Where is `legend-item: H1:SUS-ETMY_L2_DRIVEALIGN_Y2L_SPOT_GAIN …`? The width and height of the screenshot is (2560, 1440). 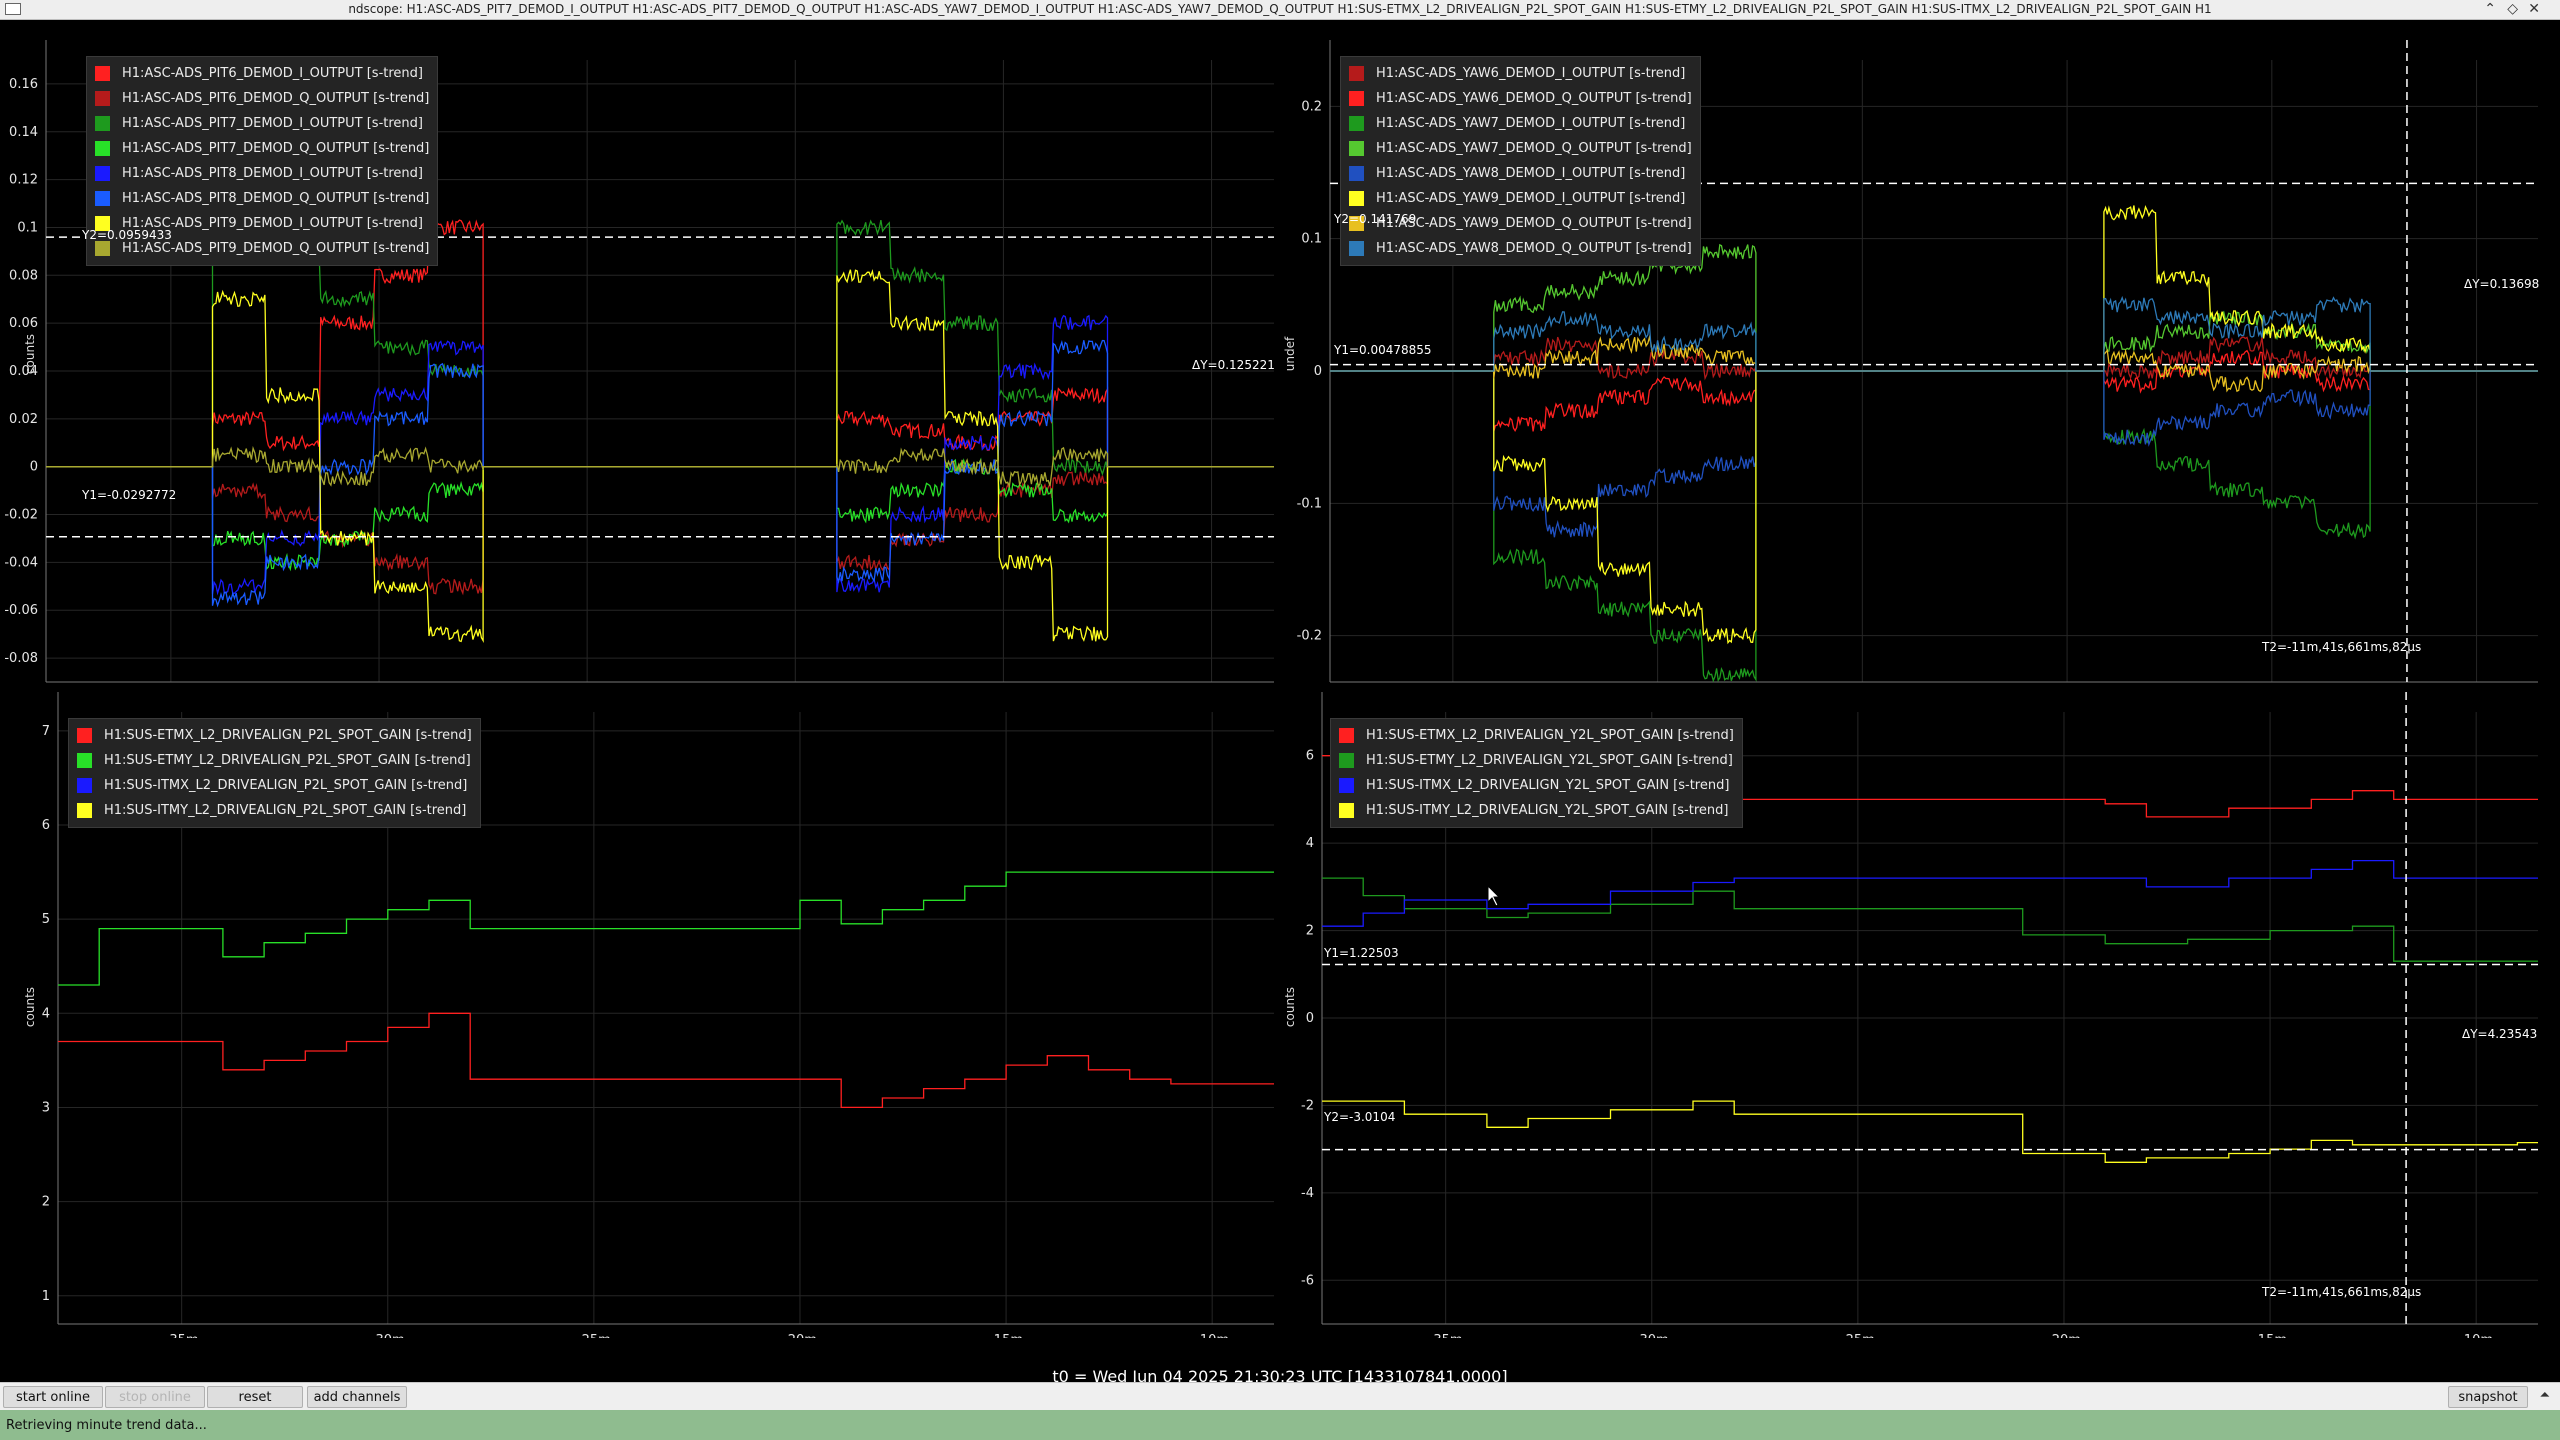
legend-item: H1:SUS-ETMY_L2_DRIVEALIGN_Y2L_SPOT_GAIN … is located at coordinates (1536, 760).